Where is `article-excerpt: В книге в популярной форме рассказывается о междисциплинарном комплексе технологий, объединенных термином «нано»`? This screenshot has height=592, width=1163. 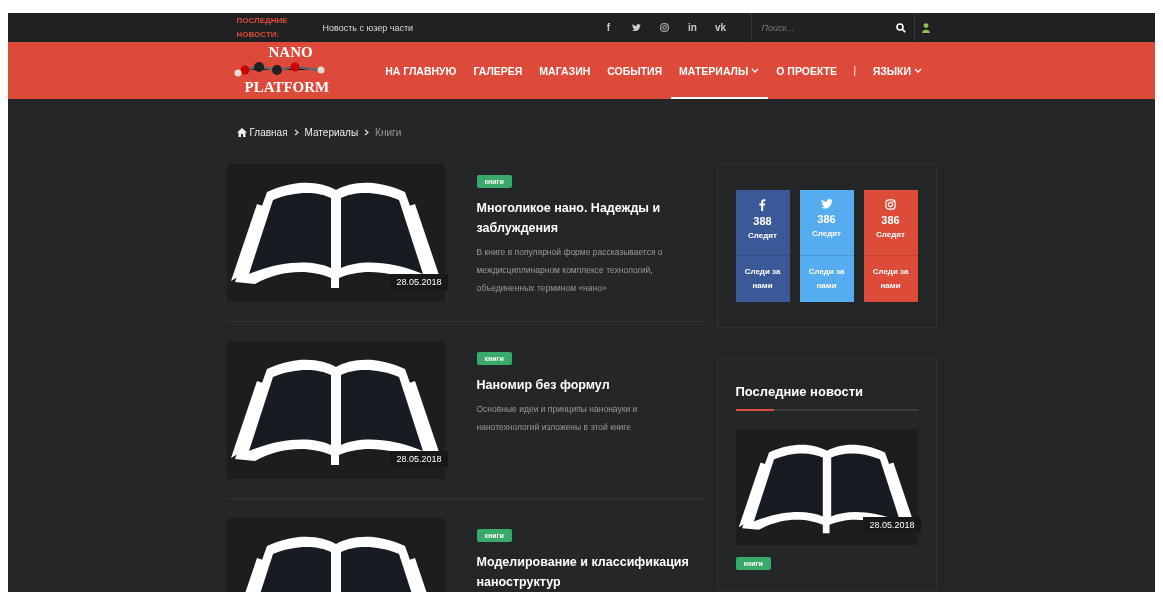 article-excerpt: В книге в популярной форме рассказывается о междисциплинарном комплексе технологий, объединенных термином «нано» is located at coordinates (570, 270).